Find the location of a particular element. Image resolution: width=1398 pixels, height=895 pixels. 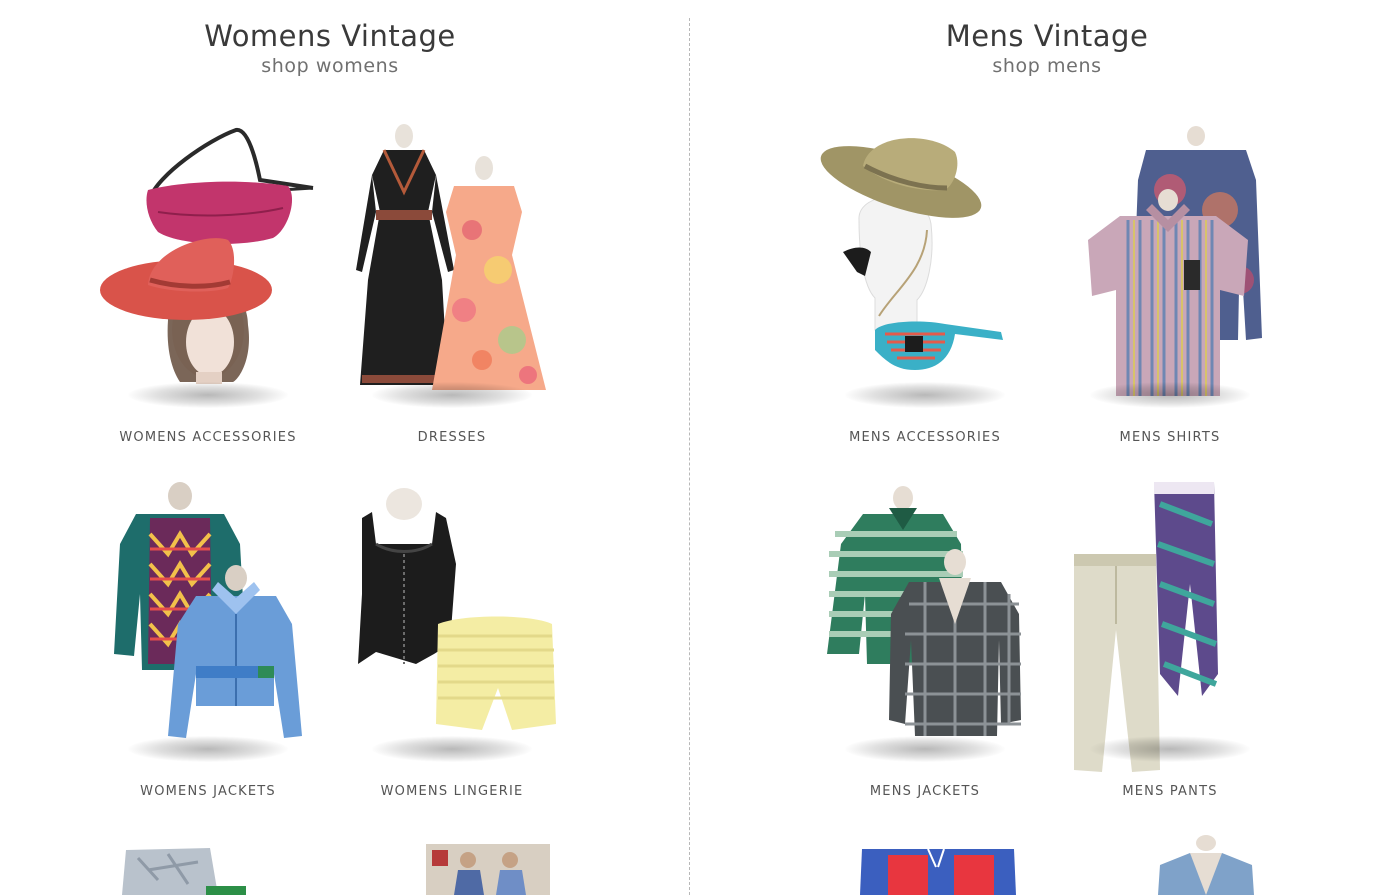

category-card-mens-pants: MENS PANTS is located at coordinates (1170, 644).